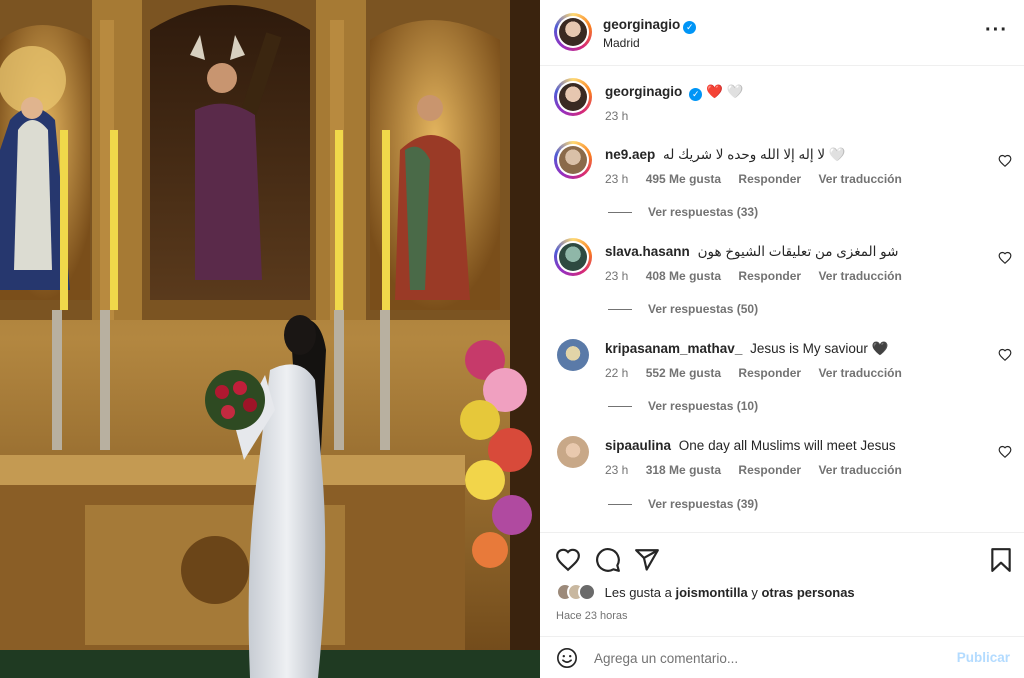  Describe the element at coordinates (592, 616) in the screenshot. I see `post-time: Hace 23 horas` at that location.